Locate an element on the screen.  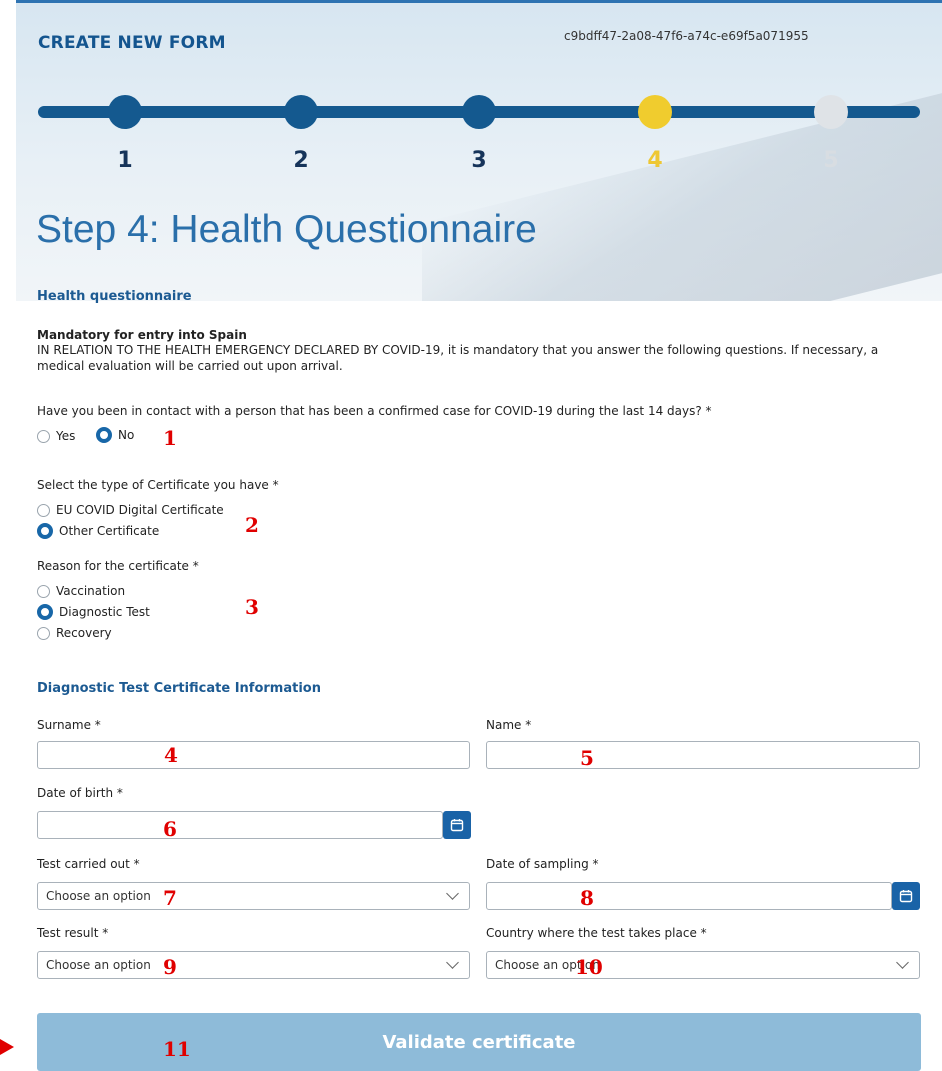
surname-label: Surname * is located at coordinates (69, 725).